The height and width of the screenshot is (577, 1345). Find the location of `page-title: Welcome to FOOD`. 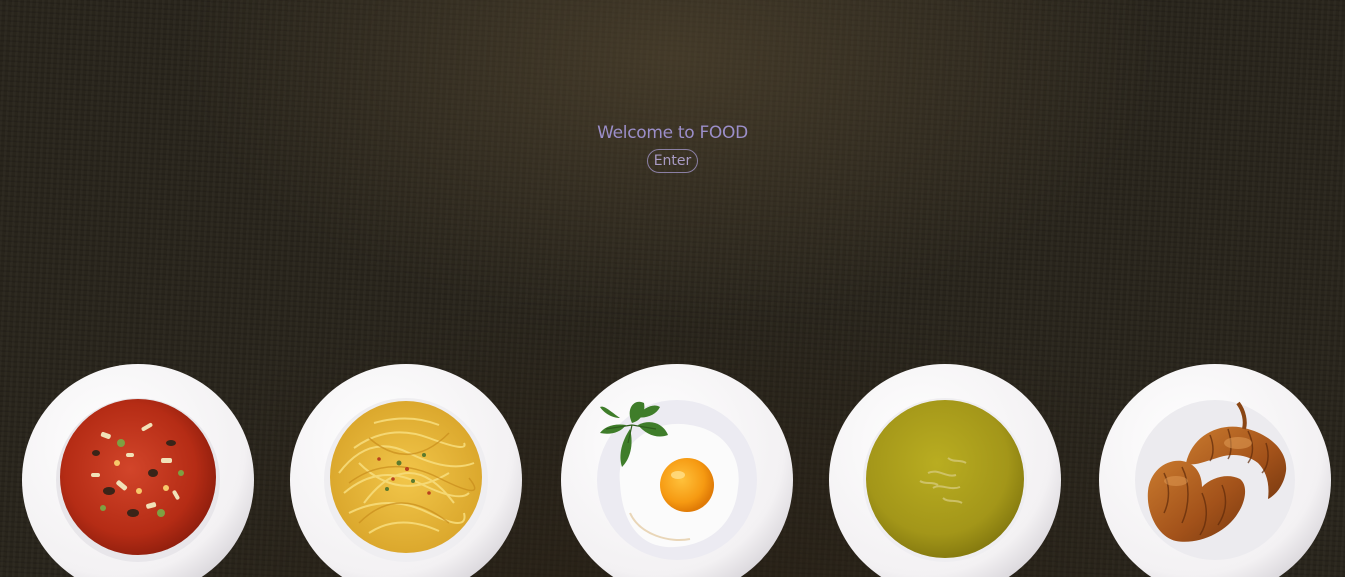

page-title: Welcome to FOOD is located at coordinates (672, 133).